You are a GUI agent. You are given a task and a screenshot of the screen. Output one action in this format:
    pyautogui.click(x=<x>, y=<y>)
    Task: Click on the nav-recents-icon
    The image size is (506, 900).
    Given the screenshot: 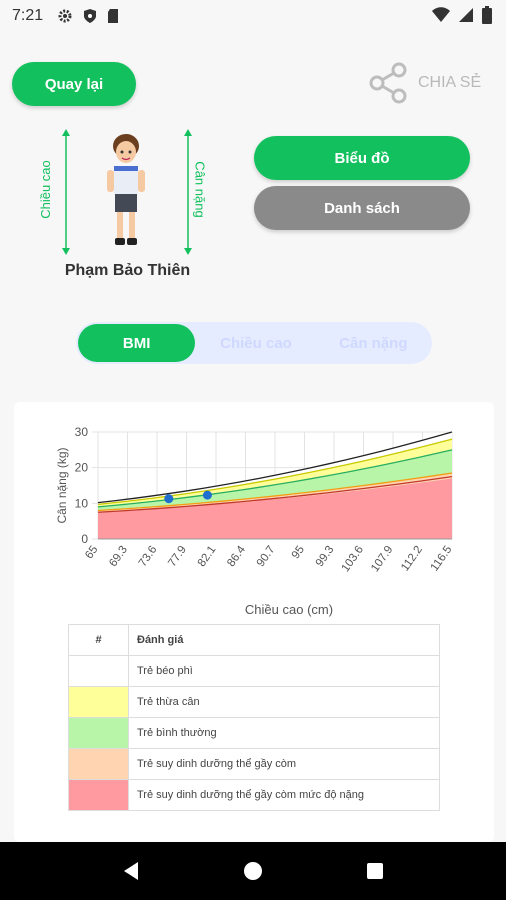 What is the action you would take?
    pyautogui.click(x=375, y=871)
    